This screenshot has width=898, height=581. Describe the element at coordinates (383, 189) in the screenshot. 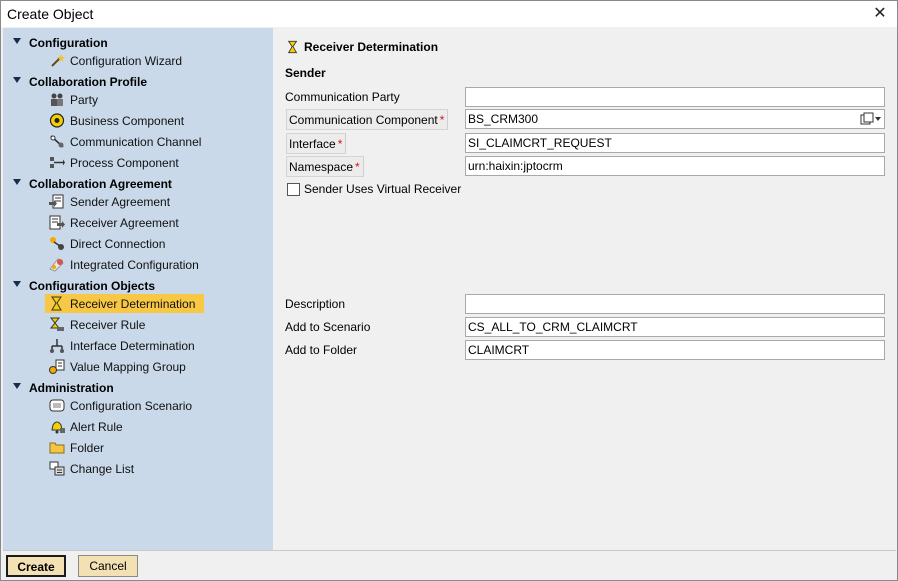

I see `virtual-receiver-label: Sender Uses Virtual Receiver` at that location.